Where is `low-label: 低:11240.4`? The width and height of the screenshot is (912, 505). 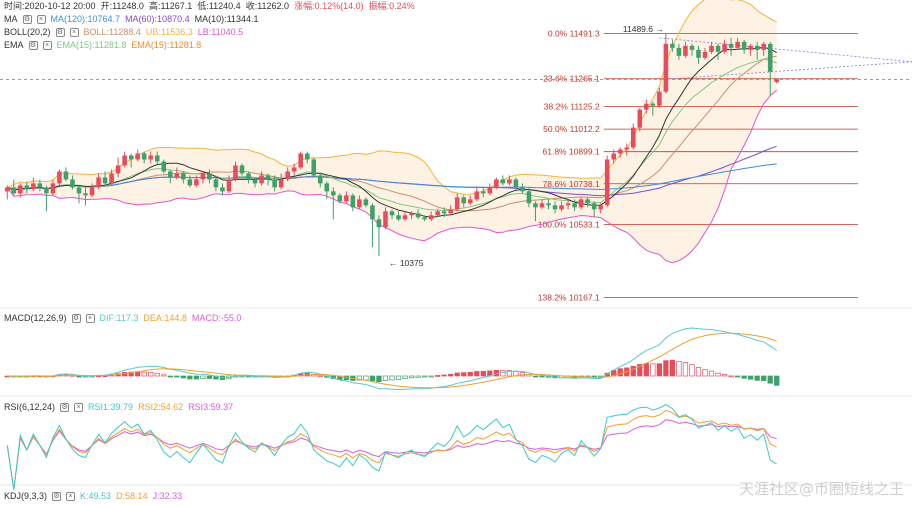
low-label: 低:11240.4 is located at coordinates (219, 6).